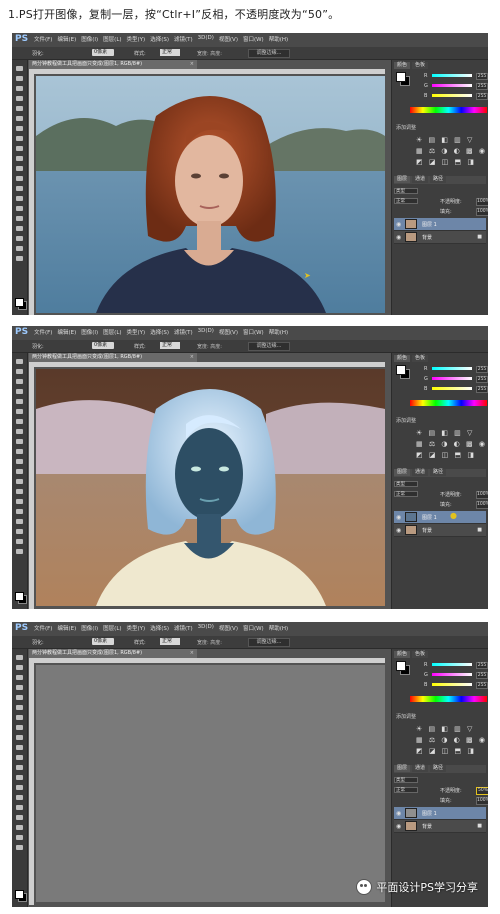  What do you see at coordinates (136, 332) in the screenshot?
I see `menu-type: 类型(Y)` at bounding box center [136, 332].